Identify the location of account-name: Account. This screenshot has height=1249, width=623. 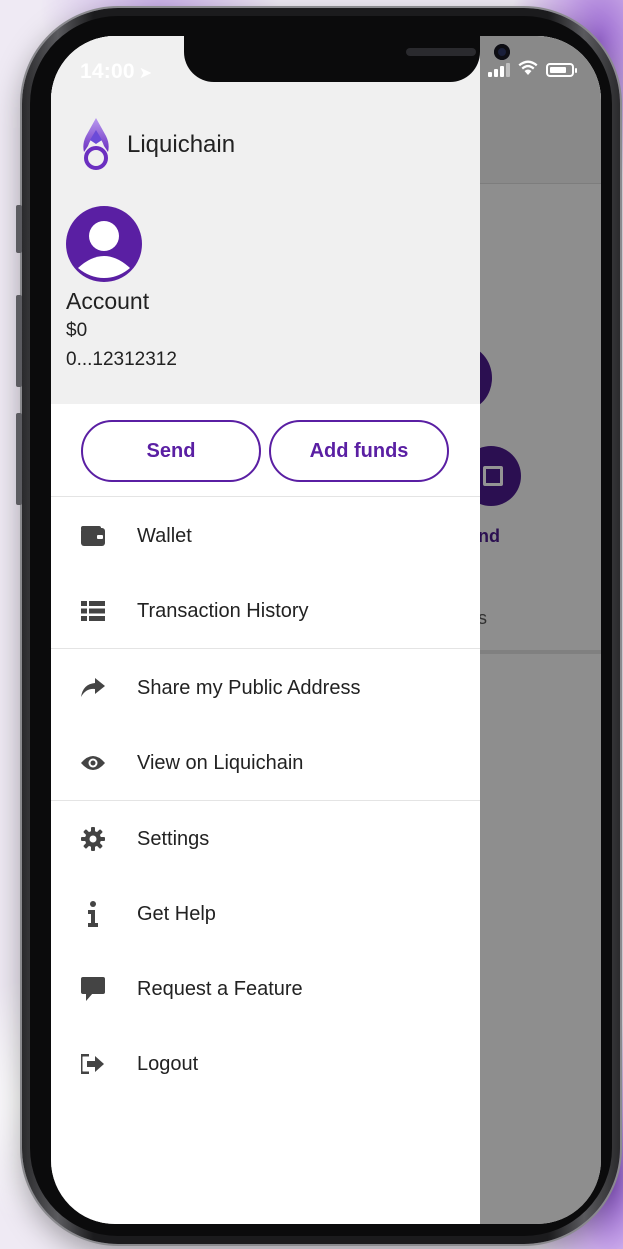
(108, 301).